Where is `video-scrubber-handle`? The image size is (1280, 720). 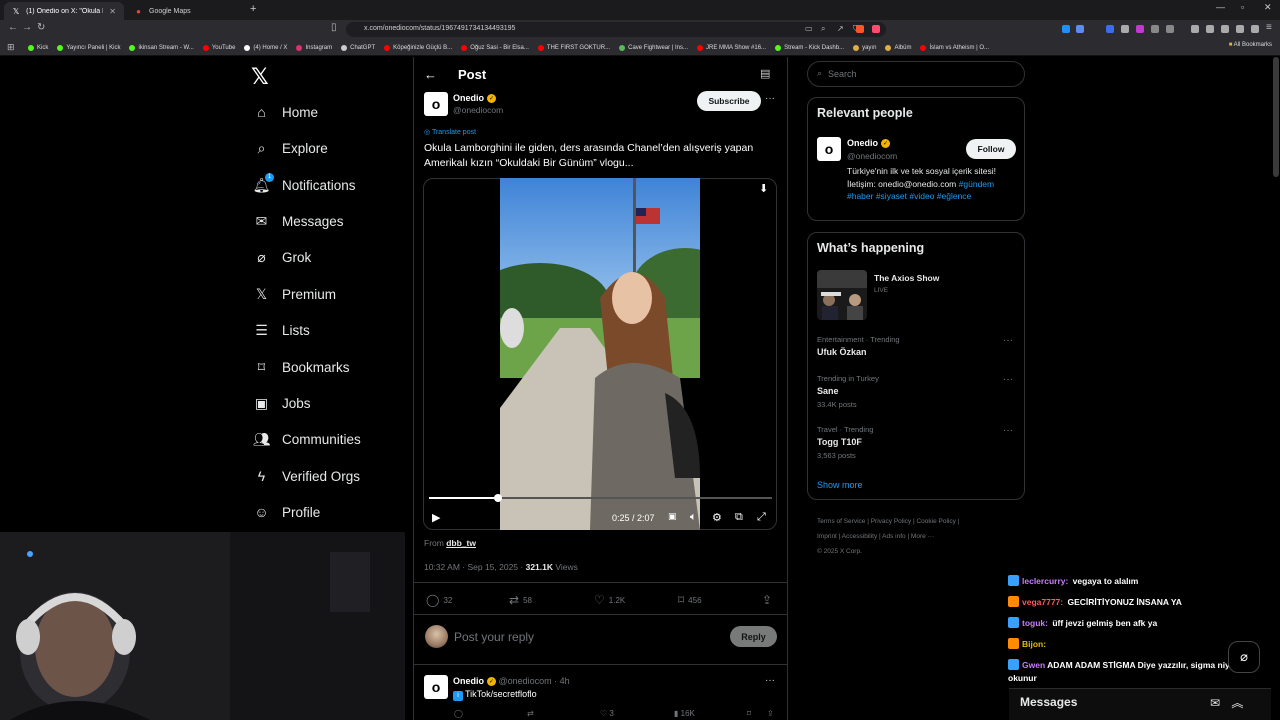
video-scrubber-handle is located at coordinates (498, 498).